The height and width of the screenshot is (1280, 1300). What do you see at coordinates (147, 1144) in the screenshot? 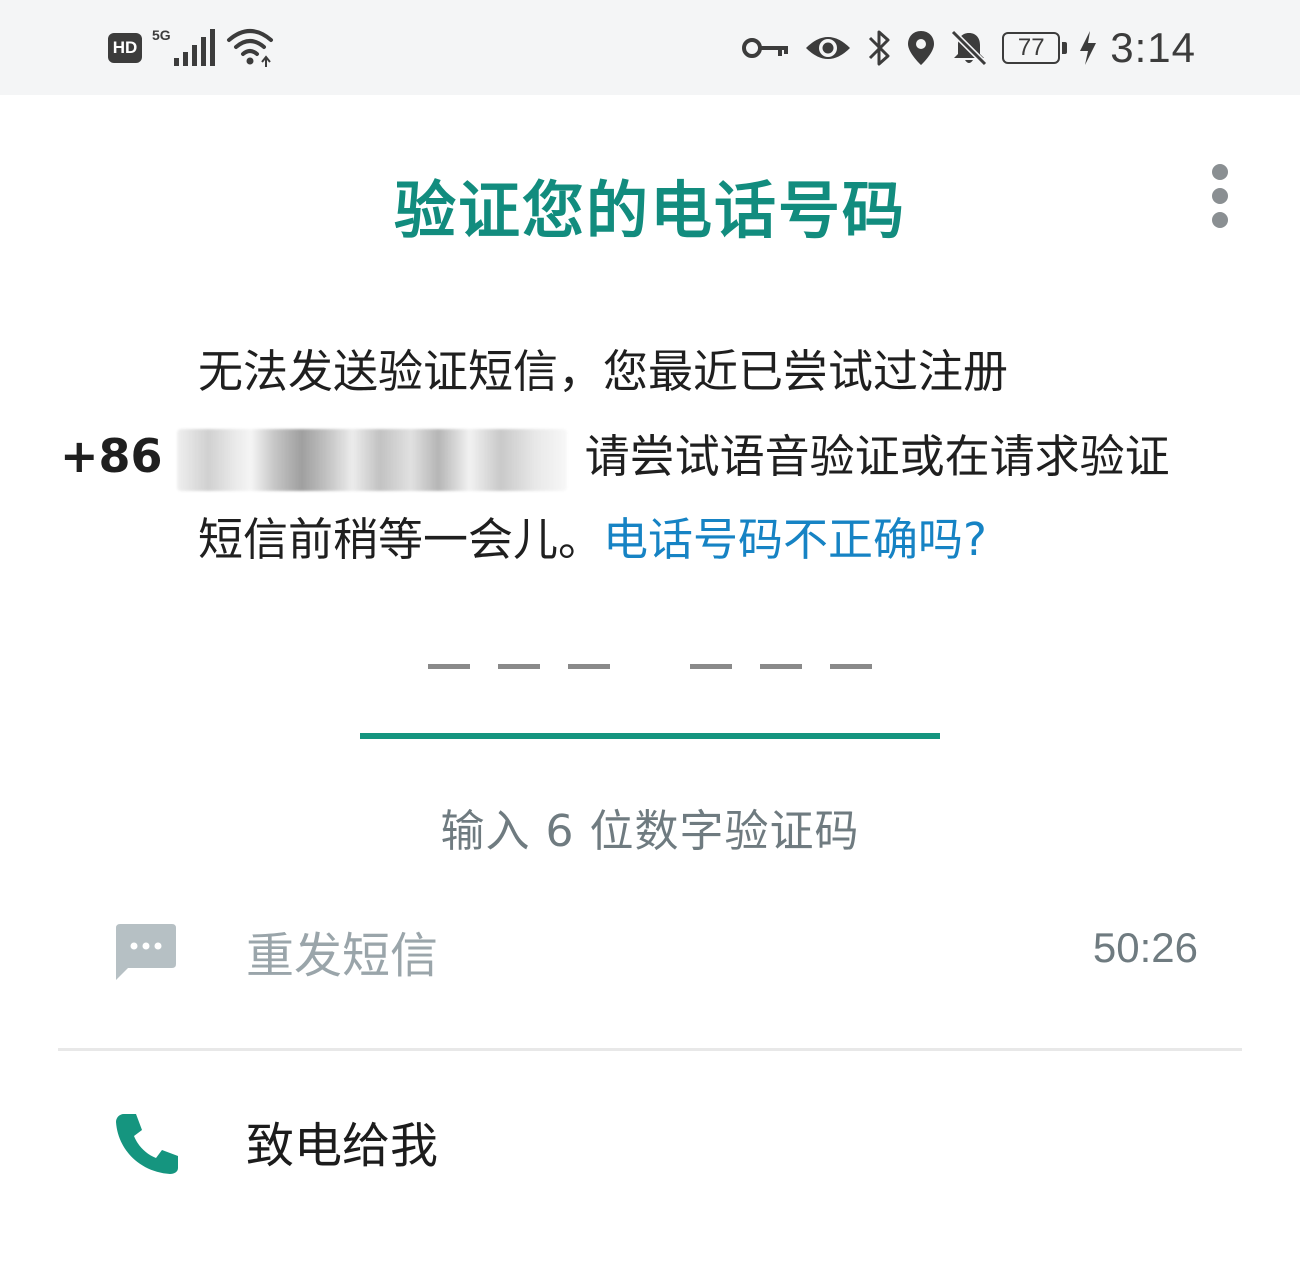
I see `phone-icon` at bounding box center [147, 1144].